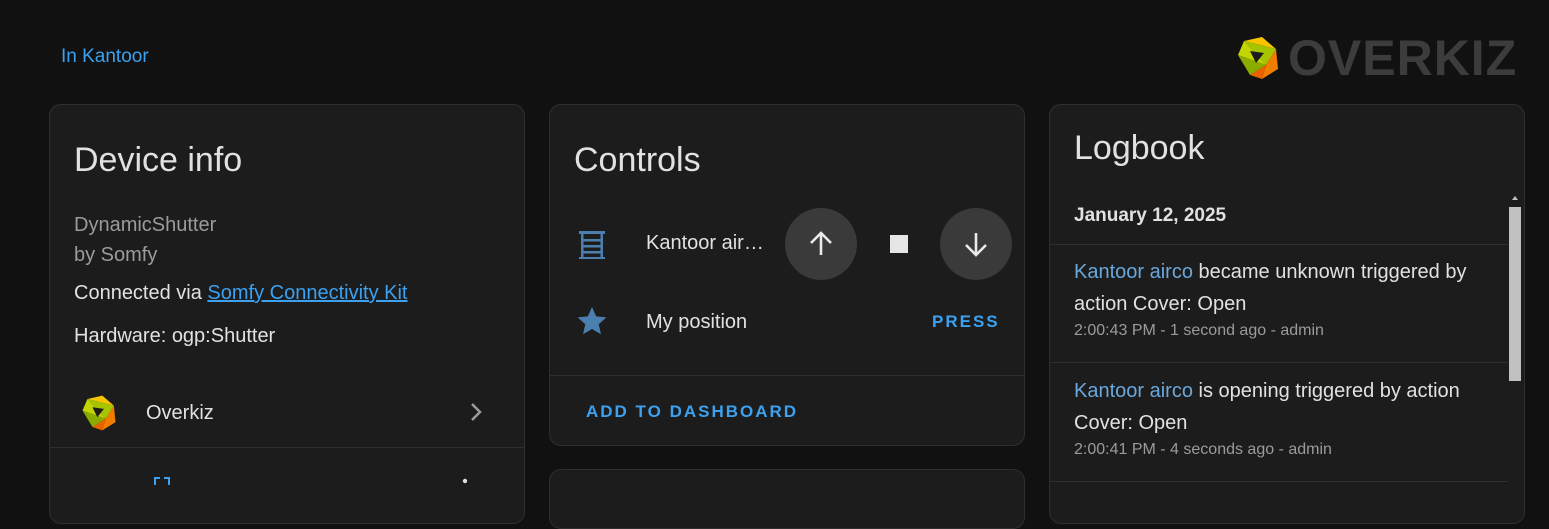  I want to click on cover-open-button, so click(821, 244).